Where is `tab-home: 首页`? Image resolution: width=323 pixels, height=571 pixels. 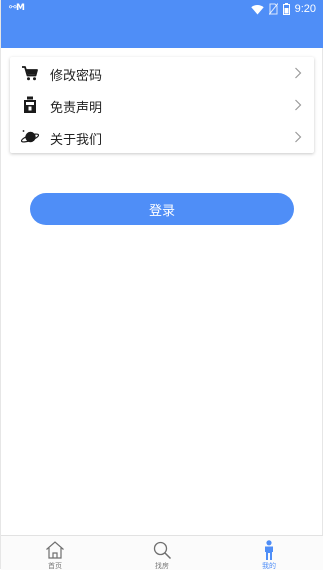
tab-home: 首页 is located at coordinates (55, 553).